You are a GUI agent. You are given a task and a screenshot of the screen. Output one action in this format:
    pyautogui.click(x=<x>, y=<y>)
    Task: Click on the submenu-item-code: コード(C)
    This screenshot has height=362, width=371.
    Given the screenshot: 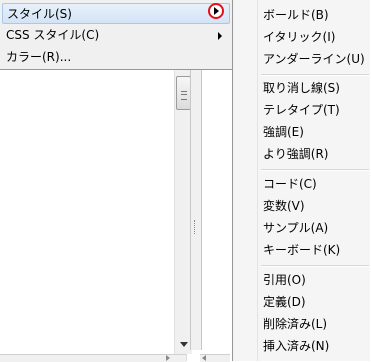 What is the action you would take?
    pyautogui.click(x=290, y=184)
    